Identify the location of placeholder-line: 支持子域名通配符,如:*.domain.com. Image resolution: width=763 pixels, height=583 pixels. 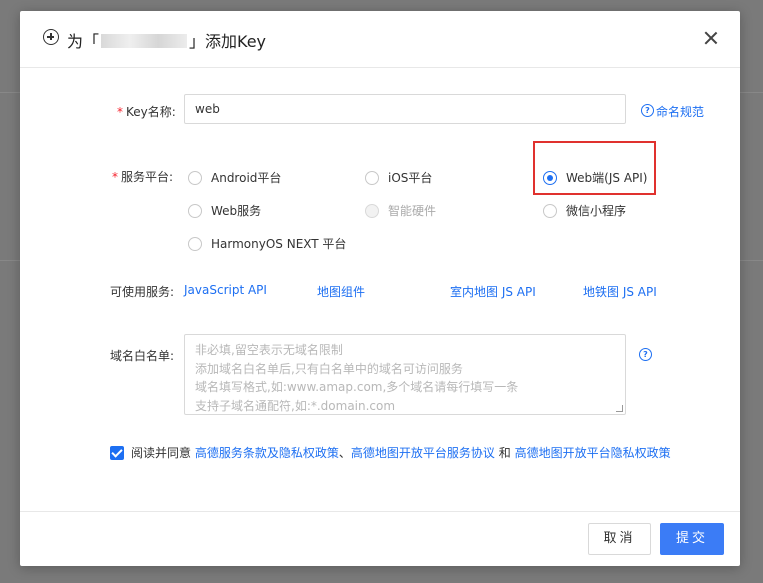
(295, 405).